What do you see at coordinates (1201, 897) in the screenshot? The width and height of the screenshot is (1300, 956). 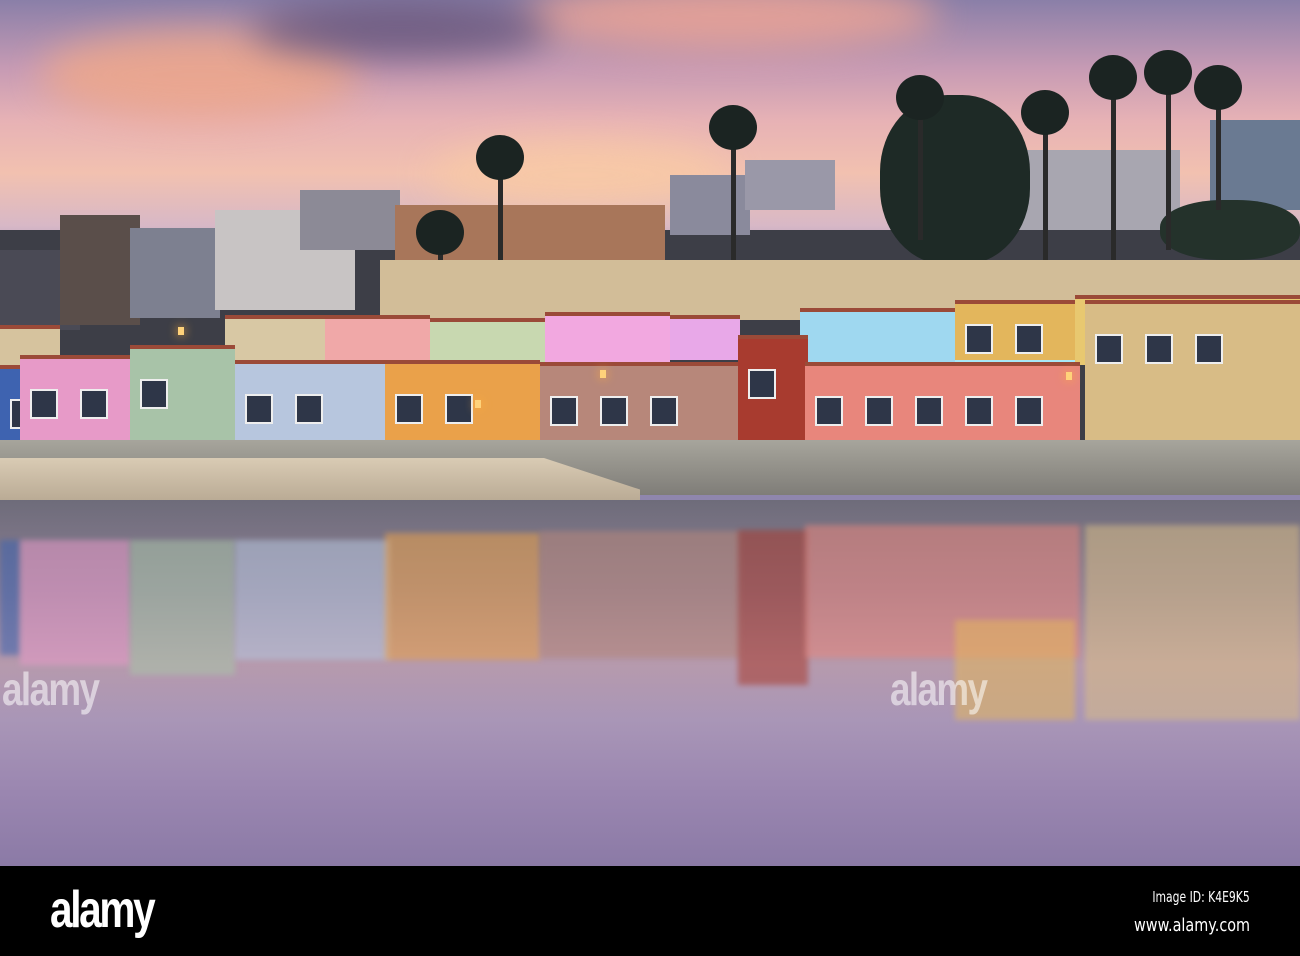 I see `image-id: Image ID: K4E9K5` at bounding box center [1201, 897].